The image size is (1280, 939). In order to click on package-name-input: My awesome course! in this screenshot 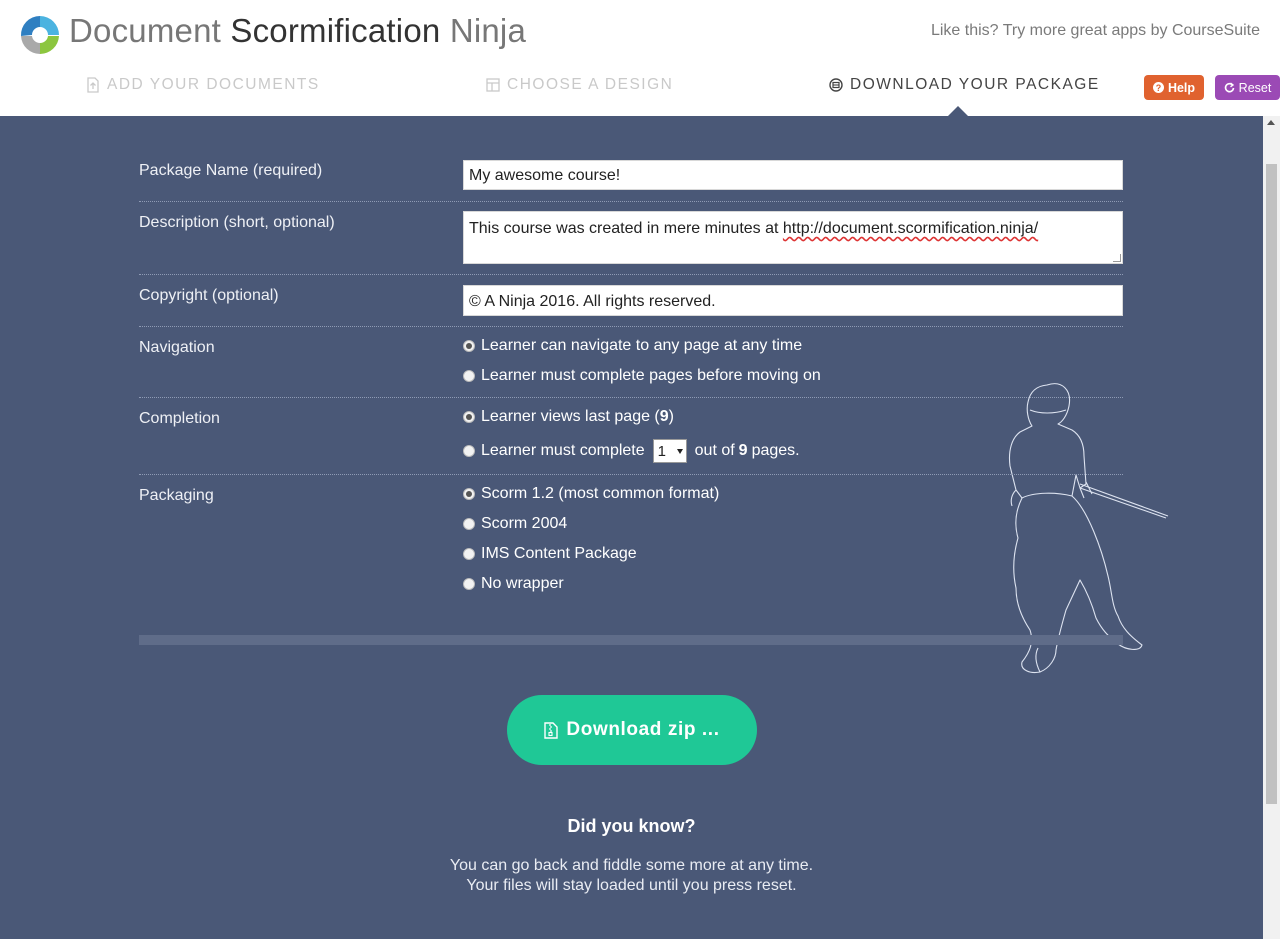, I will do `click(793, 175)`.